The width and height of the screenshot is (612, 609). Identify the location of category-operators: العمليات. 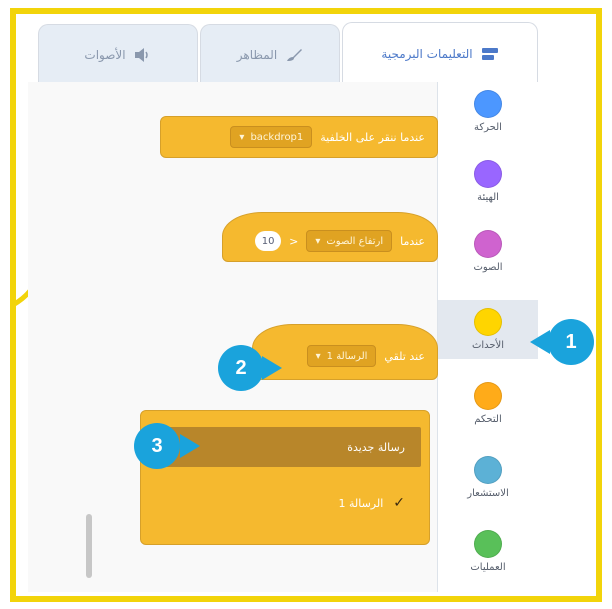
(488, 551).